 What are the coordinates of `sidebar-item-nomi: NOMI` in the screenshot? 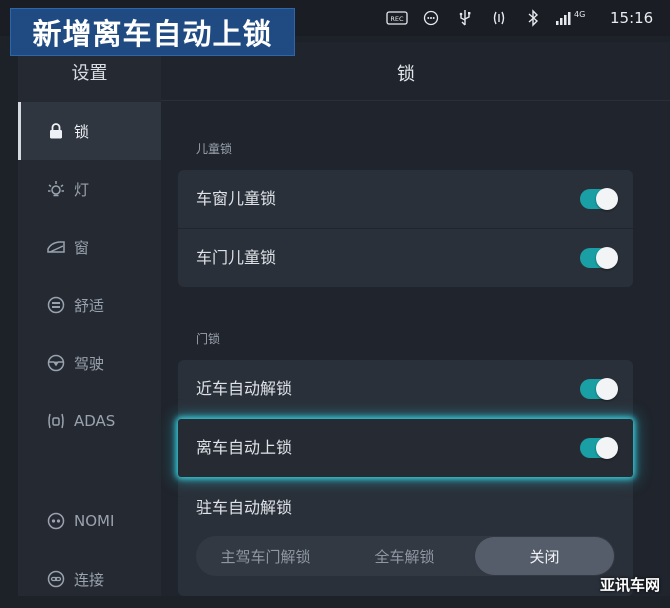 It's located at (89, 521).